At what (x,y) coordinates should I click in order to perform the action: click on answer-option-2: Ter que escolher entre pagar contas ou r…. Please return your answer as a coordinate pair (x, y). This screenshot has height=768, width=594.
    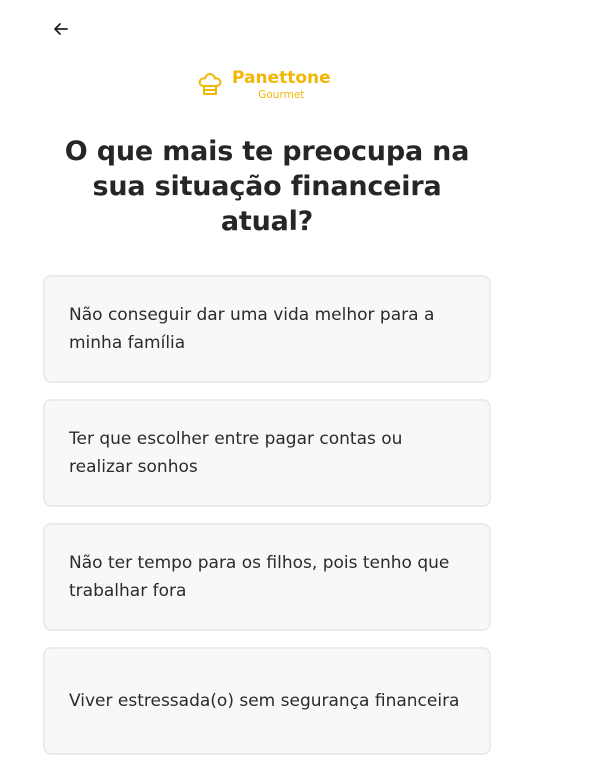
    Looking at the image, I should click on (267, 453).